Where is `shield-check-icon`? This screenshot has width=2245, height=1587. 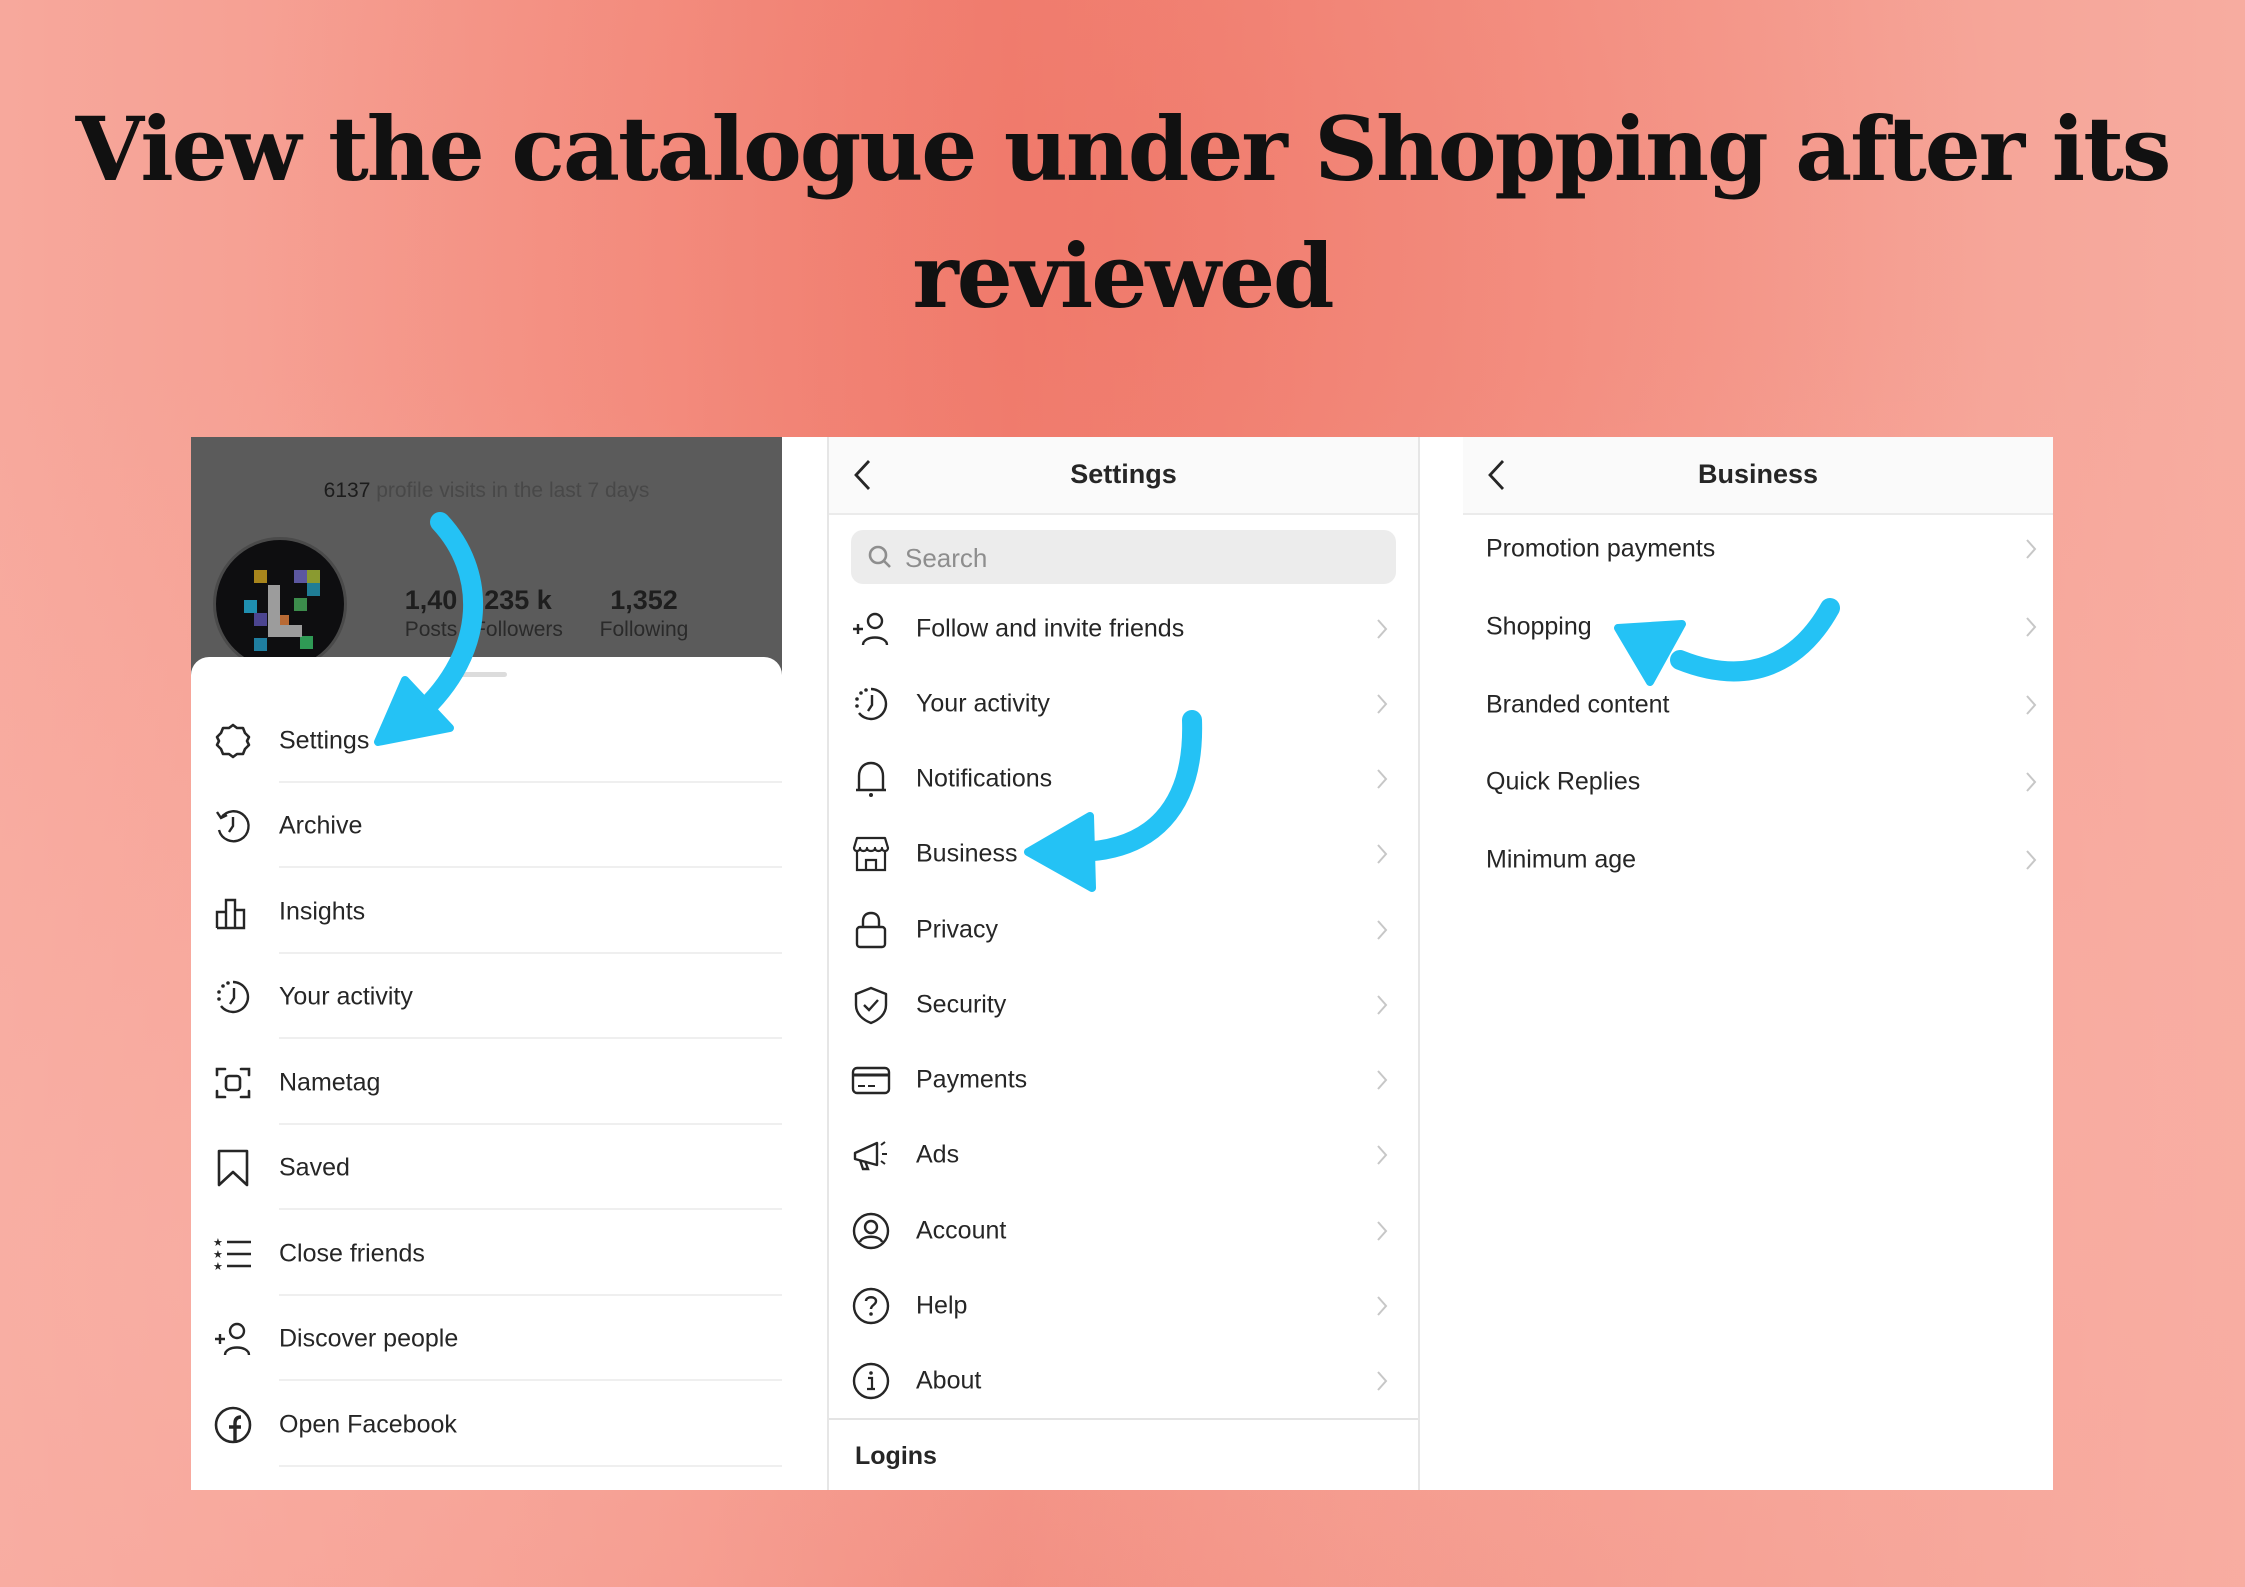 shield-check-icon is located at coordinates (871, 1005).